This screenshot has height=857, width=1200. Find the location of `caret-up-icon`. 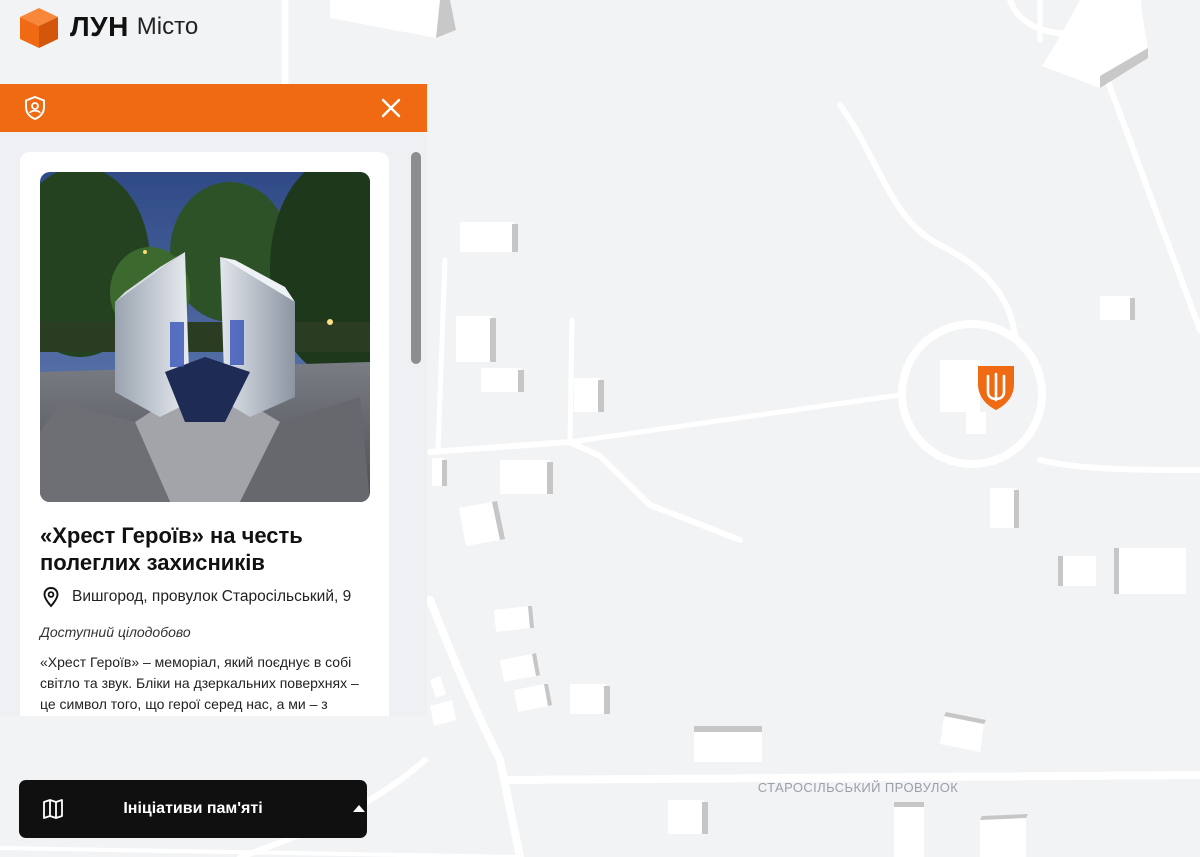

caret-up-icon is located at coordinates (359, 808).